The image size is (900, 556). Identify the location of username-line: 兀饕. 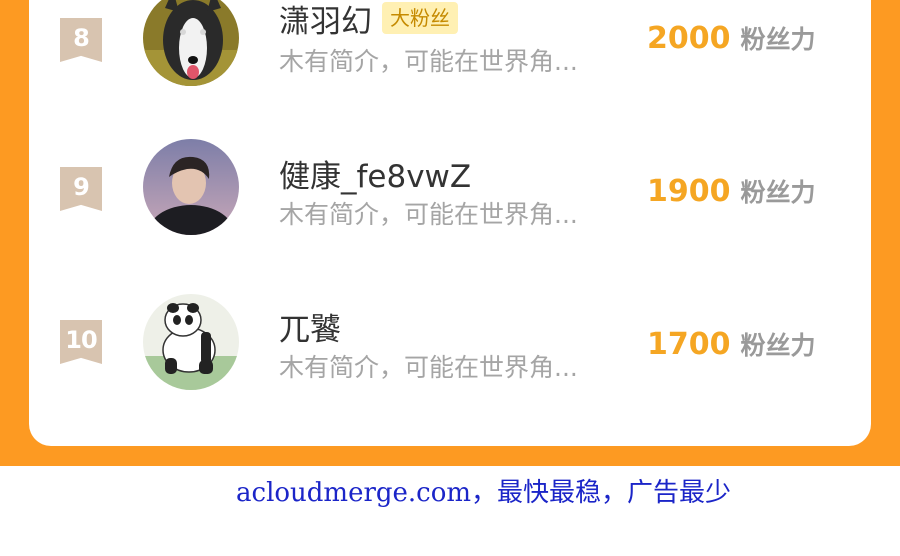
(310, 326).